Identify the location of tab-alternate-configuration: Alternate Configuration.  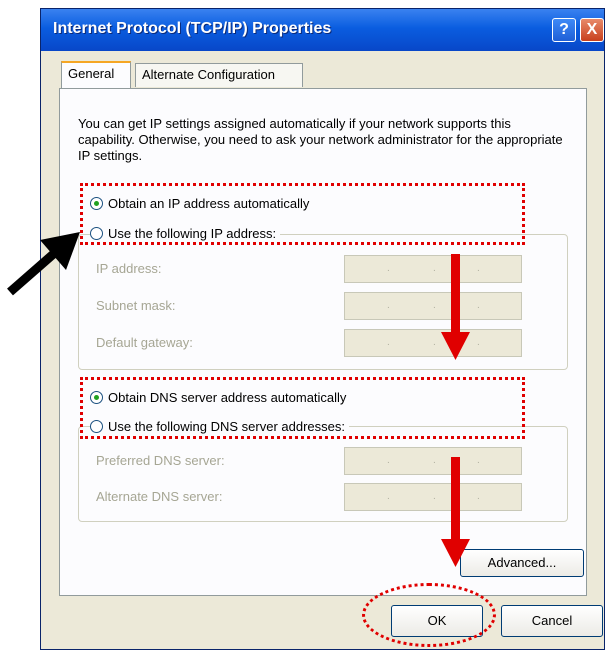
(219, 75).